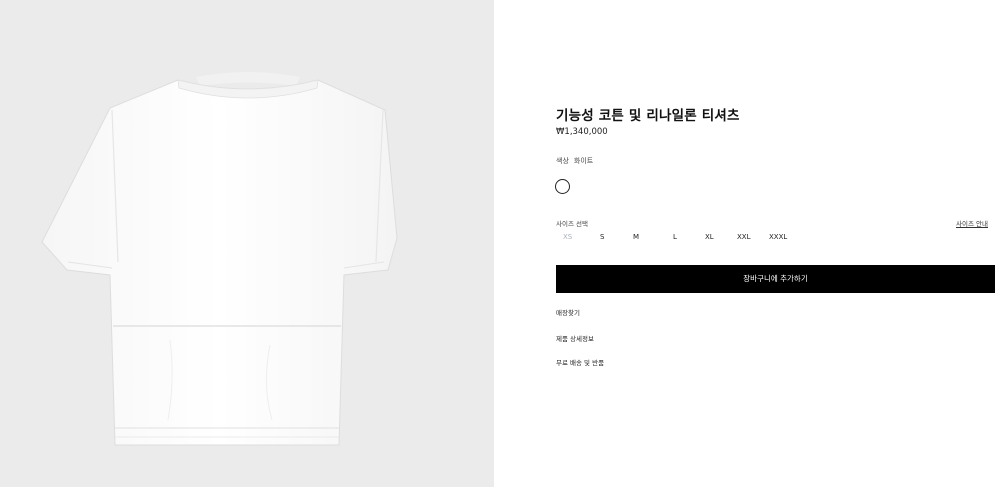 Image resolution: width=995 pixels, height=487 pixels. I want to click on store-locator-link: 매장찾기, so click(568, 312).